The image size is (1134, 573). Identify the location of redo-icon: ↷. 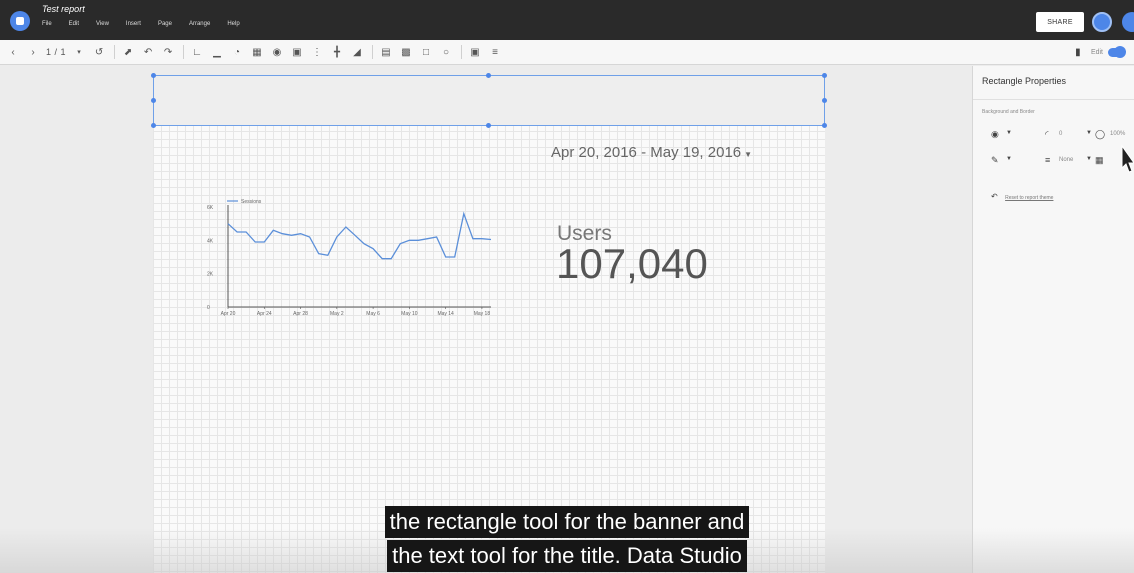
(168, 52).